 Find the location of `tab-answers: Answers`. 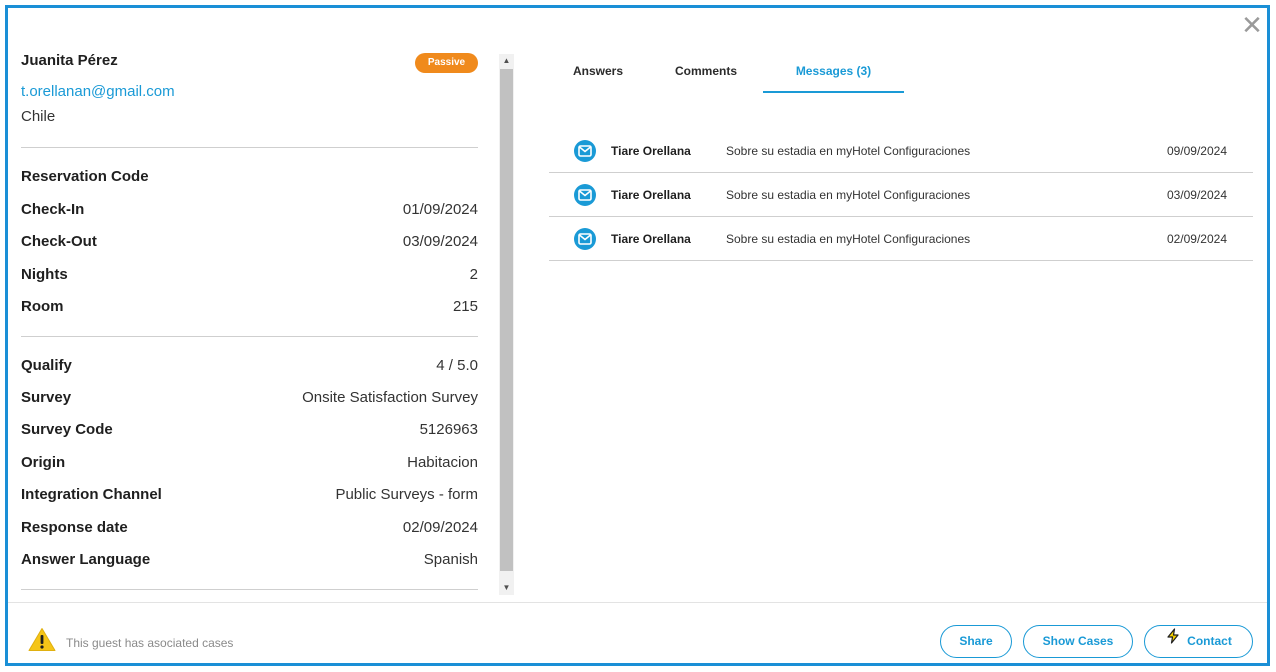

tab-answers: Answers is located at coordinates (598, 73).